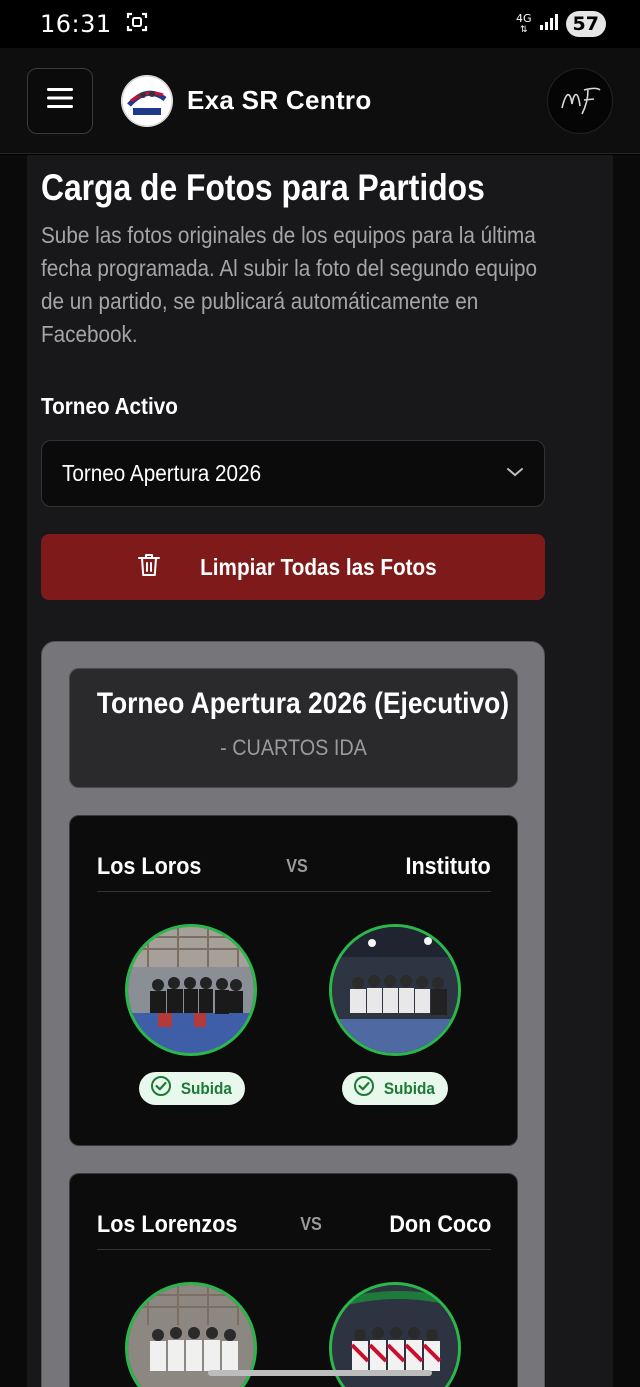  I want to click on home-indicator, so click(320, 1373).